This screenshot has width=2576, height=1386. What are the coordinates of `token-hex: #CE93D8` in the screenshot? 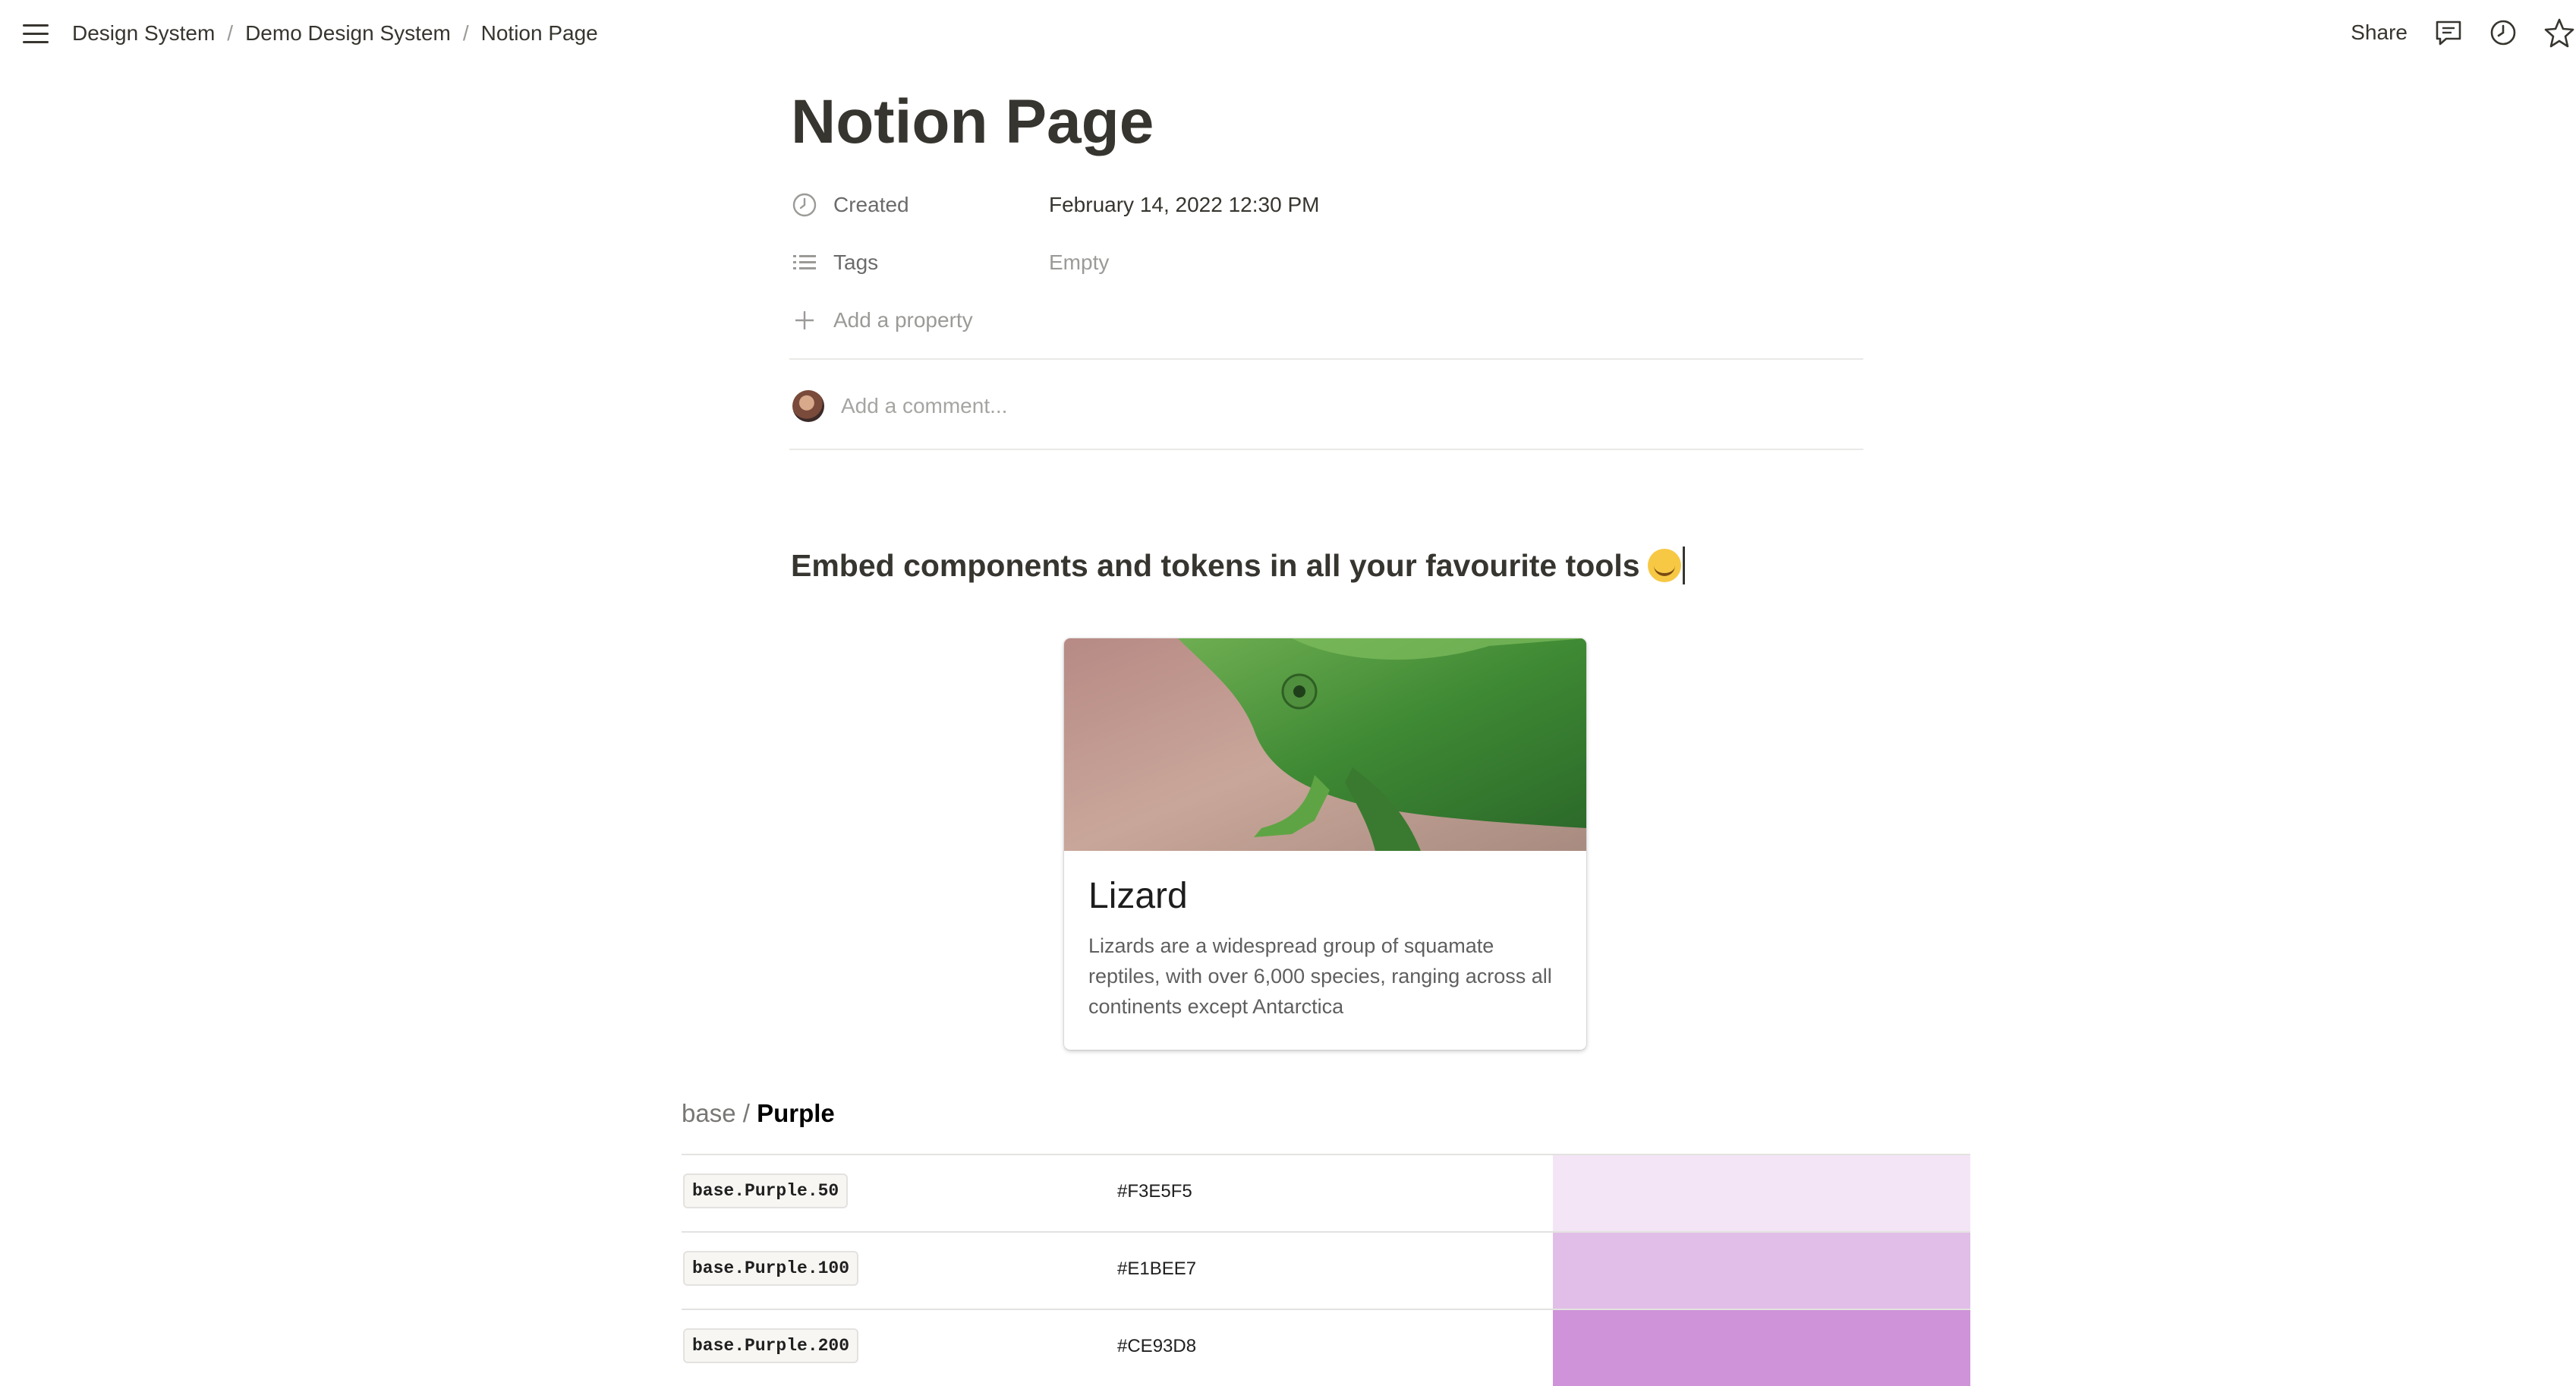 It's located at (1157, 1346).